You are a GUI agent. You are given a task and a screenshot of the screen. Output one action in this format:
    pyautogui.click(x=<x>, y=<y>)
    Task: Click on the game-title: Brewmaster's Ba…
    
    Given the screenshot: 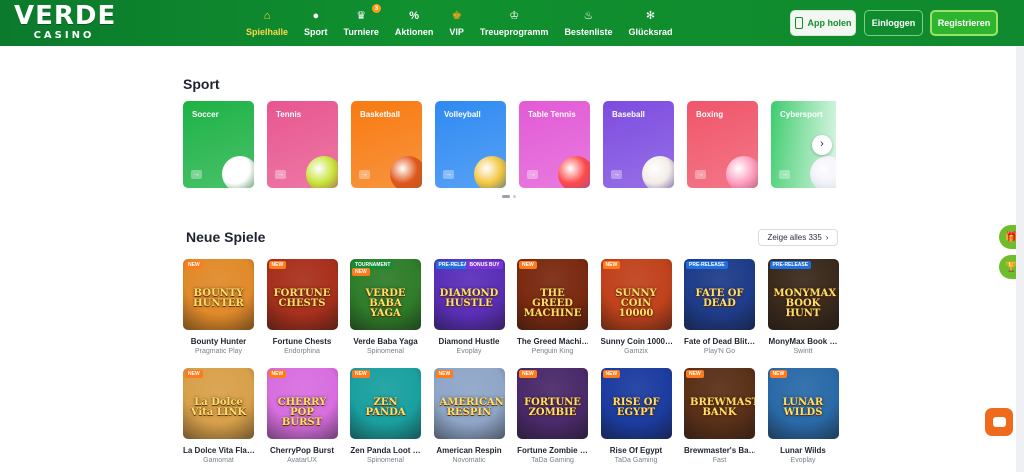 What is the action you would take?
    pyautogui.click(x=719, y=450)
    